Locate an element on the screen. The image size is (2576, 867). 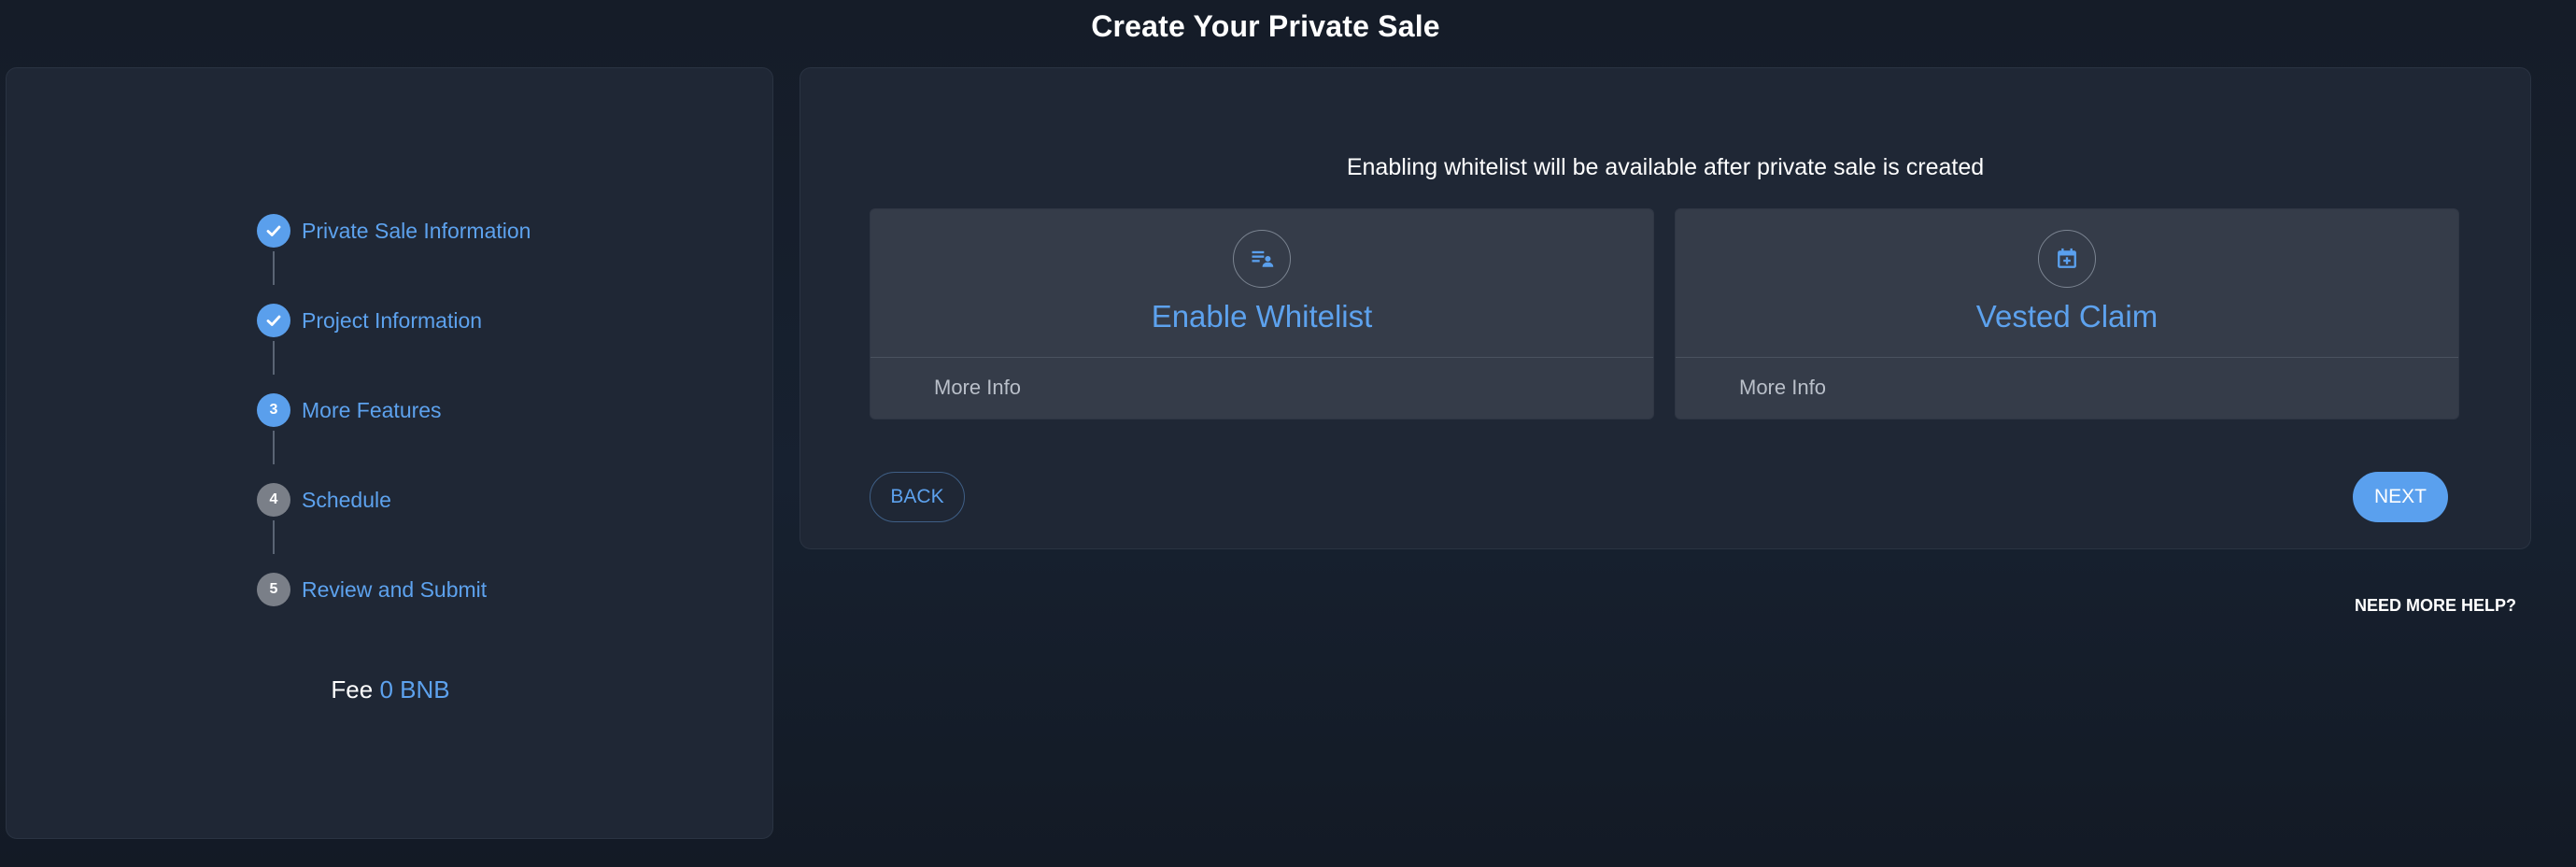
fee-summary: Fee 0 BNB is located at coordinates (391, 689).